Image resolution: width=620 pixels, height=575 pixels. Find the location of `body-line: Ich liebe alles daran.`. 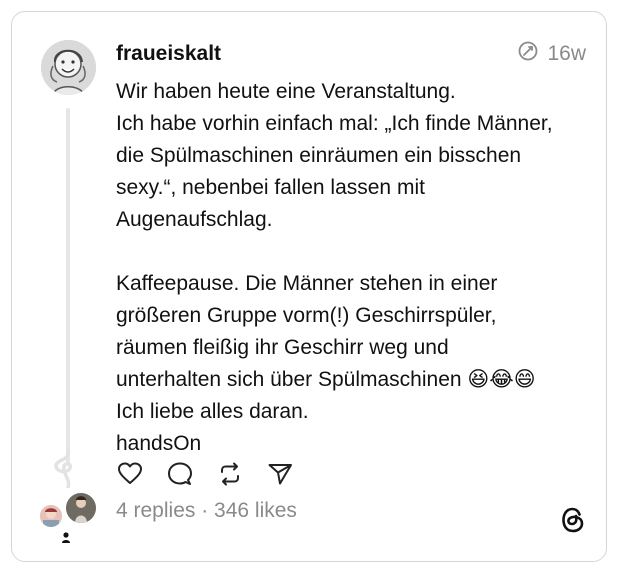

body-line: Ich liebe alles daran. is located at coordinates (212, 411).